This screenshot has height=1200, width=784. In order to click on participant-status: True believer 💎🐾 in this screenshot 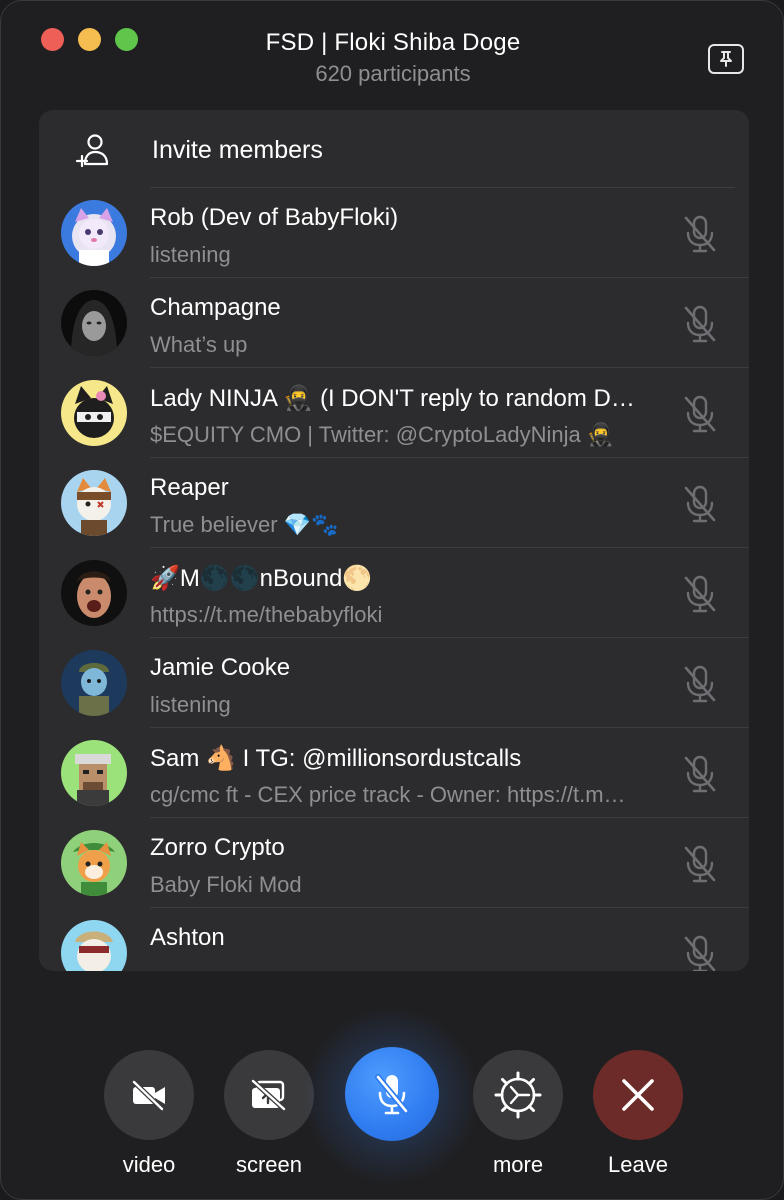, I will do `click(244, 524)`.